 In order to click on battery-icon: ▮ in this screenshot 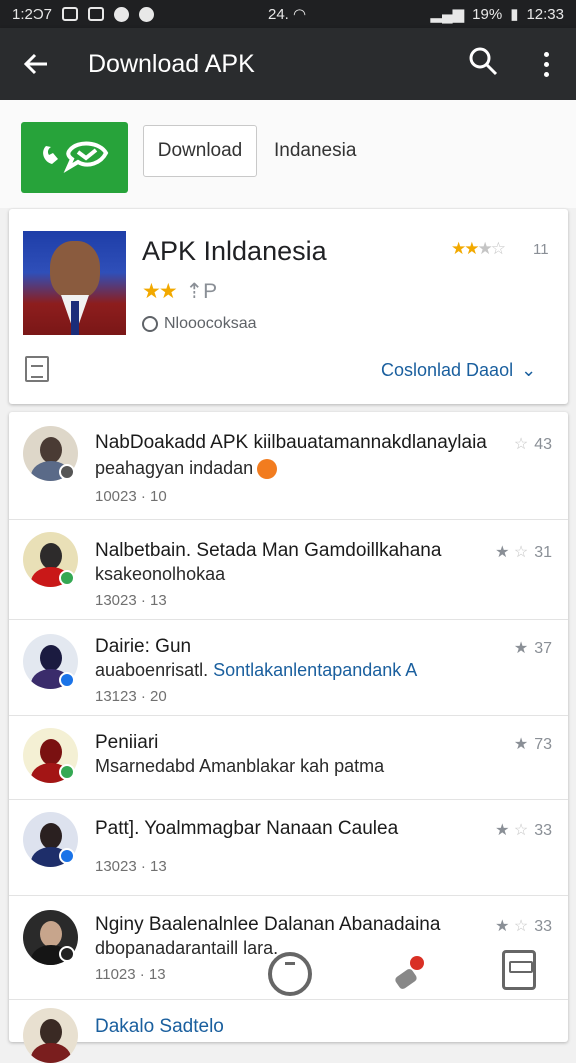, I will do `click(514, 14)`.